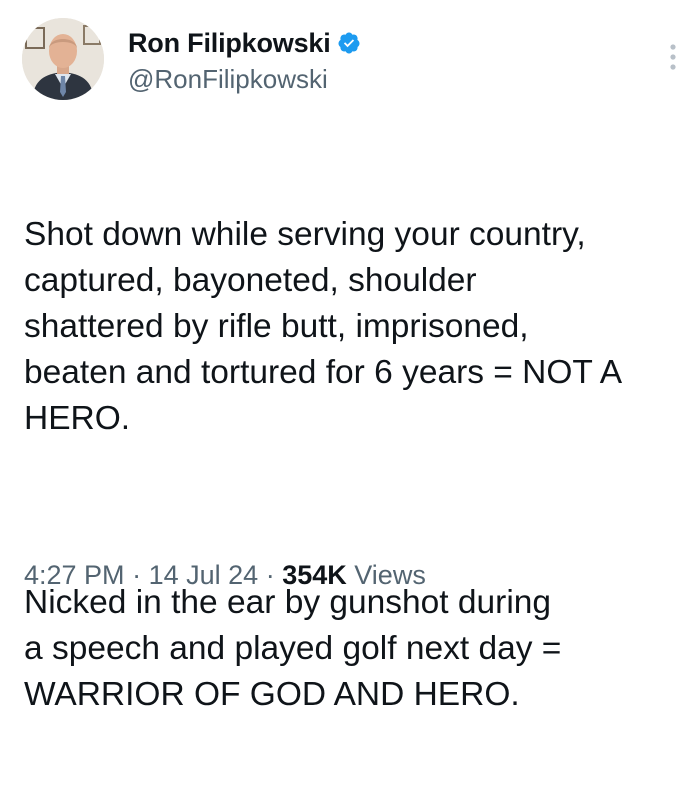  Describe the element at coordinates (74, 575) in the screenshot. I see `tweet-time: 4:27 PM` at that location.